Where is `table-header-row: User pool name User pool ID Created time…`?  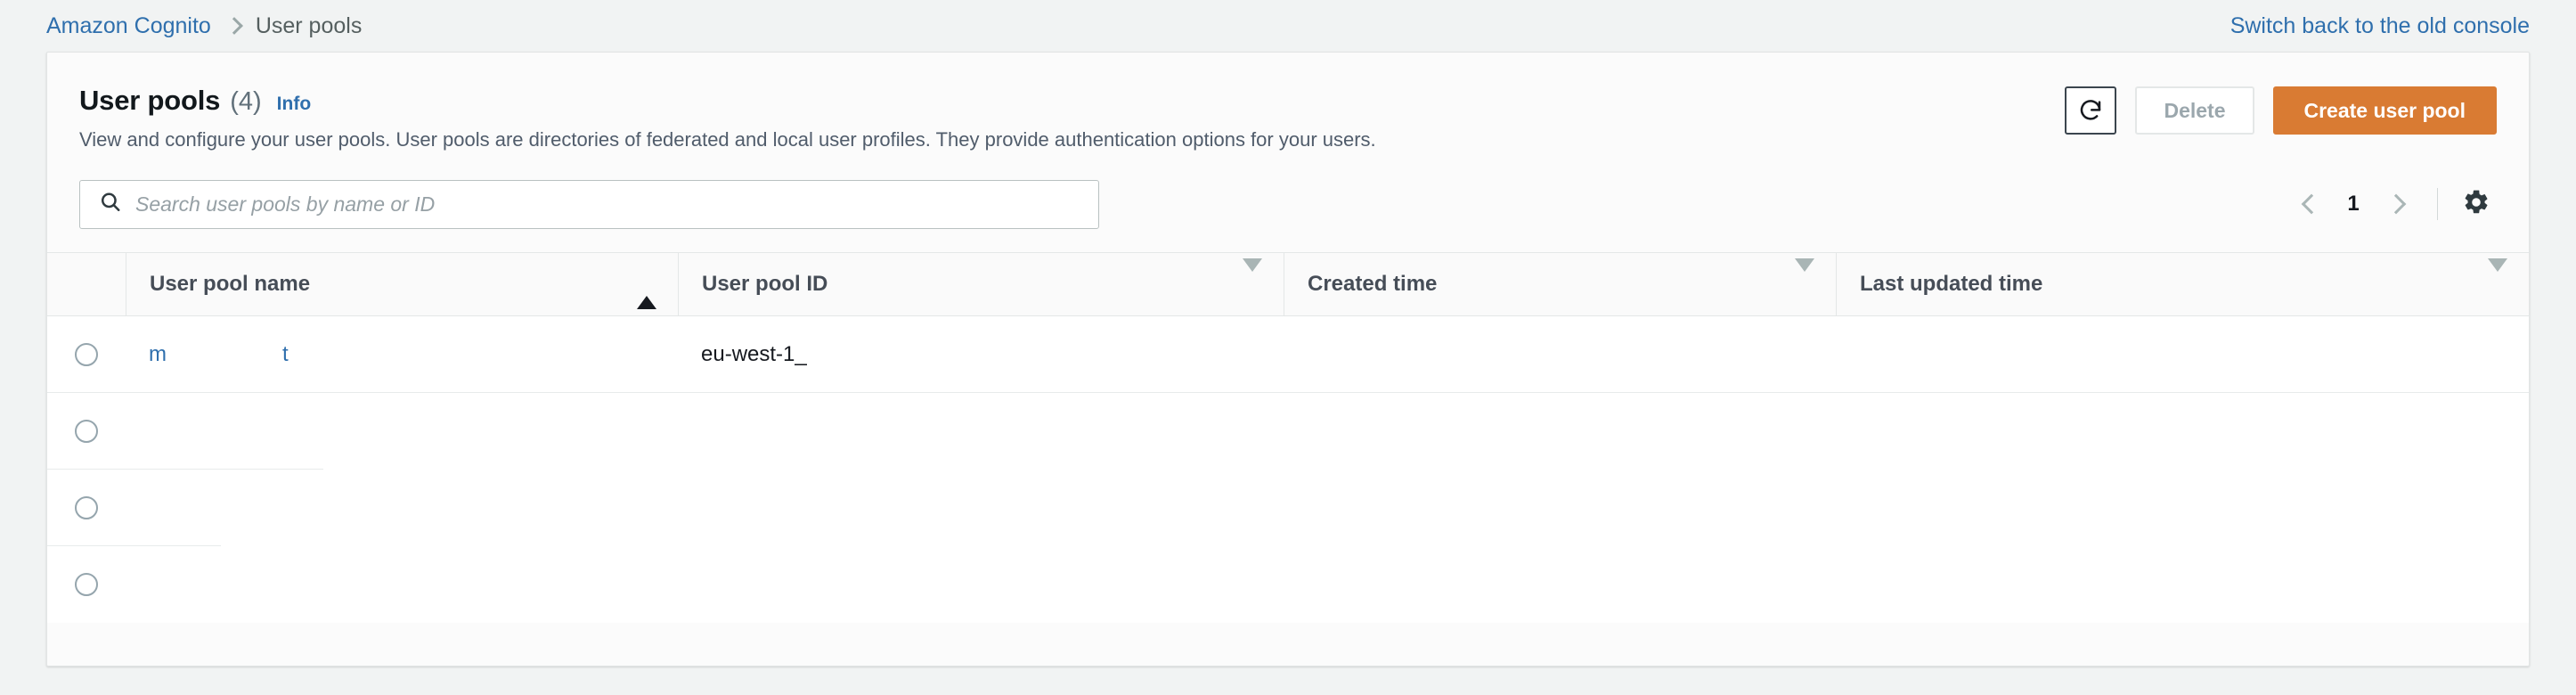 table-header-row: User pool name User pool ID Created time… is located at coordinates (1288, 283).